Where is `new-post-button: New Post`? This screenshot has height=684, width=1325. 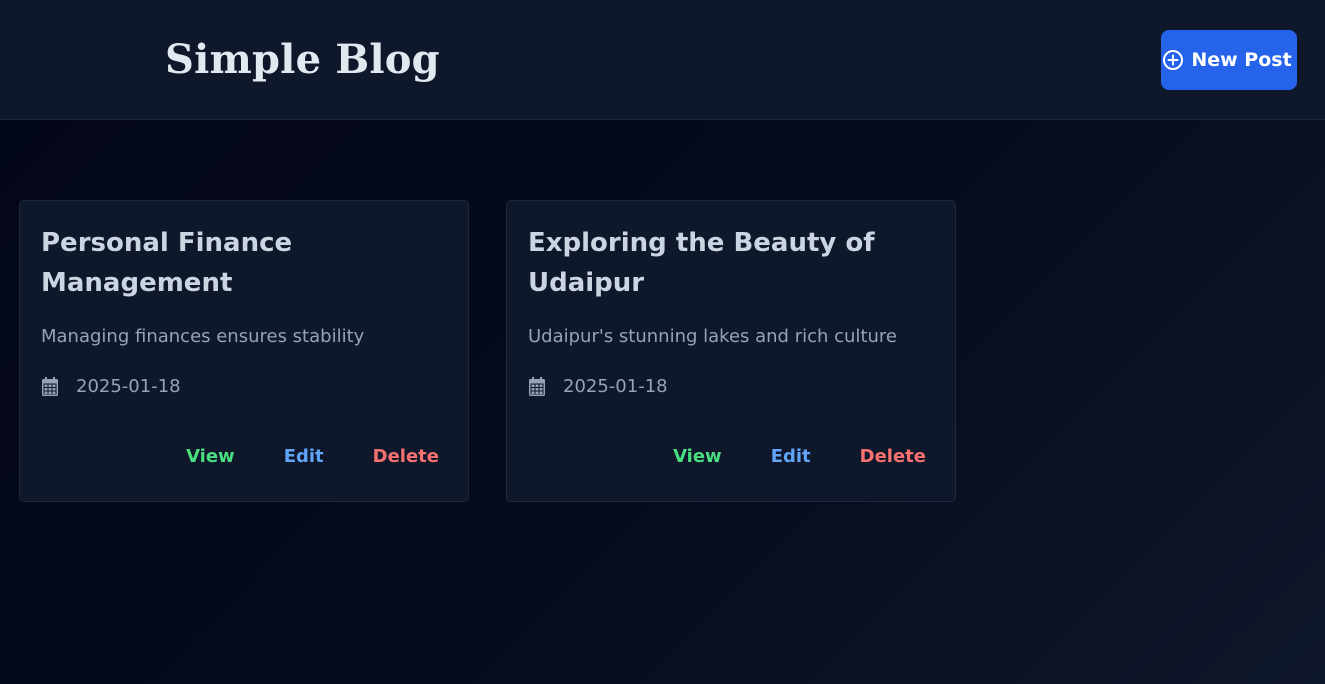 new-post-button: New Post is located at coordinates (1229, 60).